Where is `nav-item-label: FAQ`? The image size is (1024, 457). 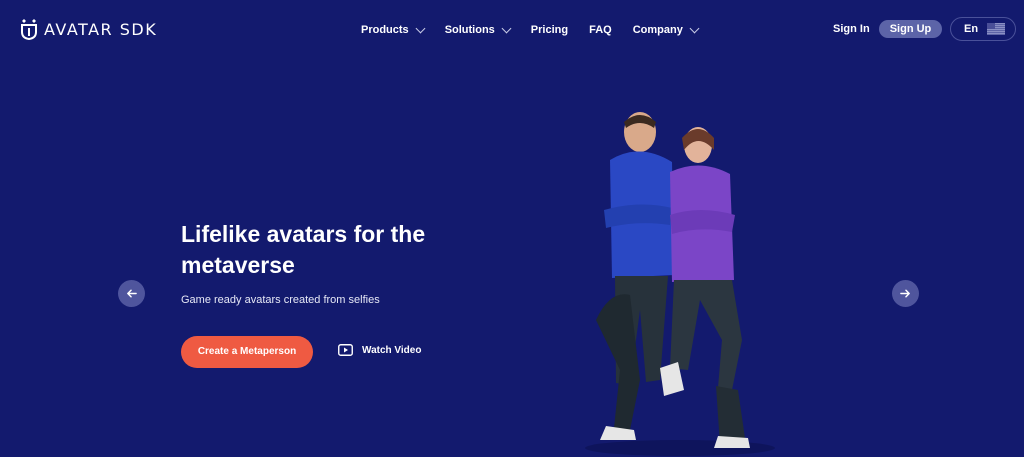 nav-item-label: FAQ is located at coordinates (600, 30).